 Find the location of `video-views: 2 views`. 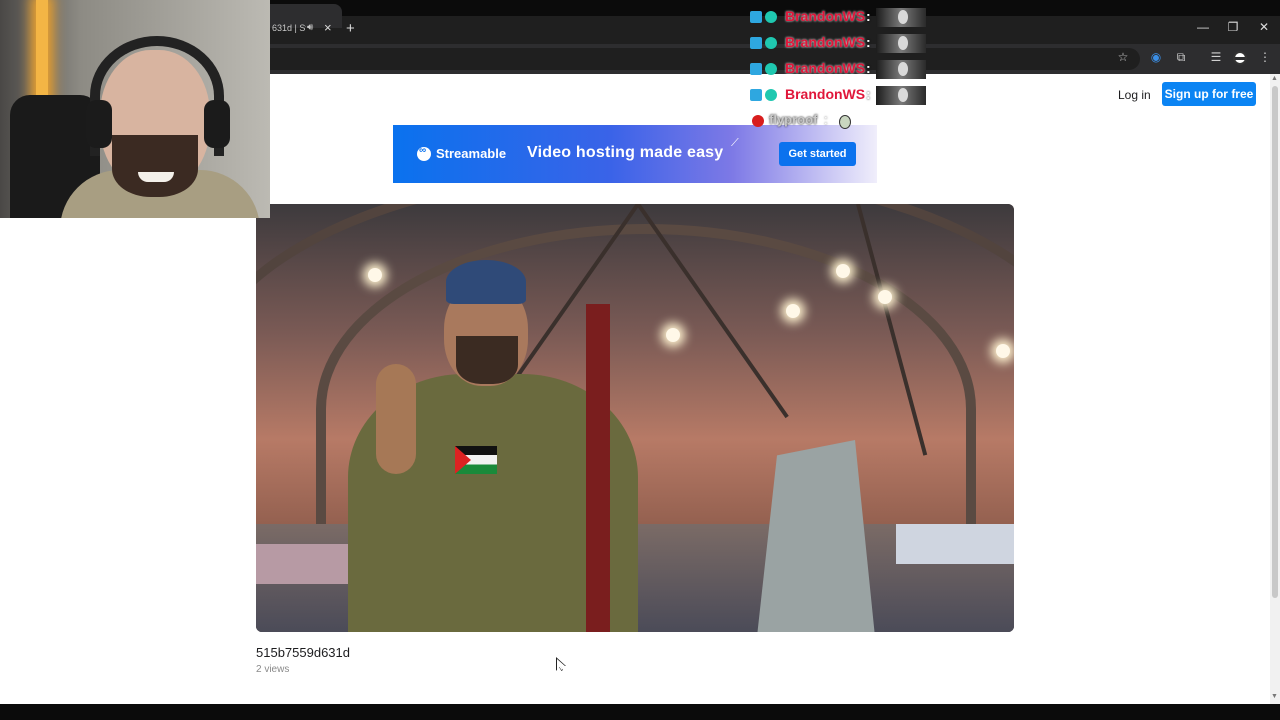

video-views: 2 views is located at coordinates (273, 669).